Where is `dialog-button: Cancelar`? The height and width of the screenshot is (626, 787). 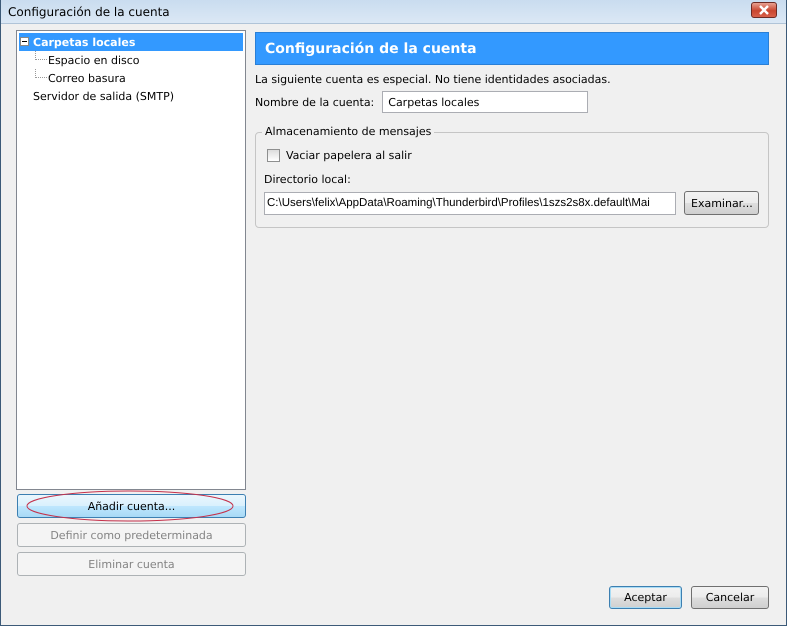 dialog-button: Cancelar is located at coordinates (730, 597).